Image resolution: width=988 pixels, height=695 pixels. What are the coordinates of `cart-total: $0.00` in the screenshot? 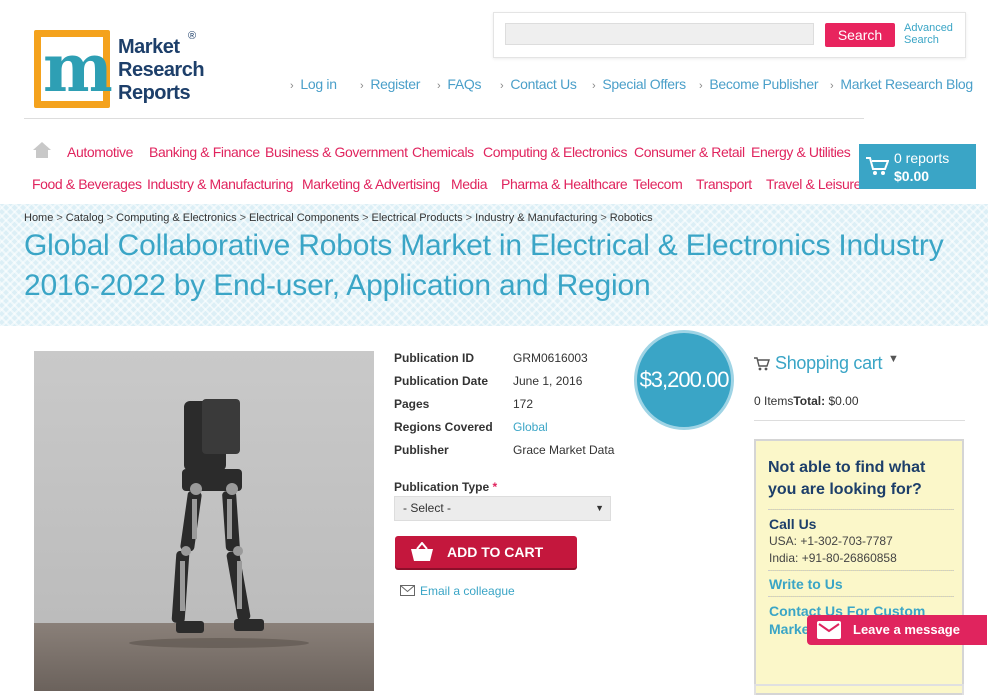 It's located at (912, 176).